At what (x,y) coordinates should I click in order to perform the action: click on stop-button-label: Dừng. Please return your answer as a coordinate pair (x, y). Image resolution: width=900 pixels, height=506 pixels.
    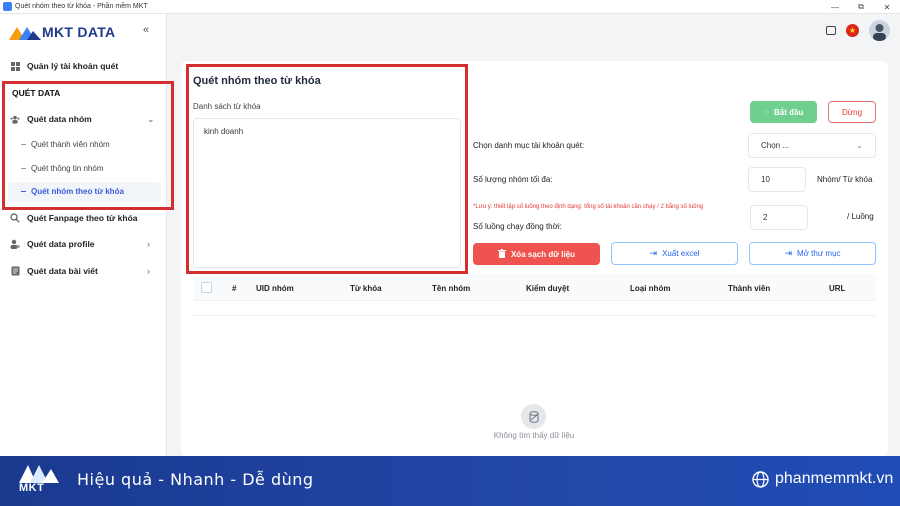
    Looking at the image, I should click on (852, 112).